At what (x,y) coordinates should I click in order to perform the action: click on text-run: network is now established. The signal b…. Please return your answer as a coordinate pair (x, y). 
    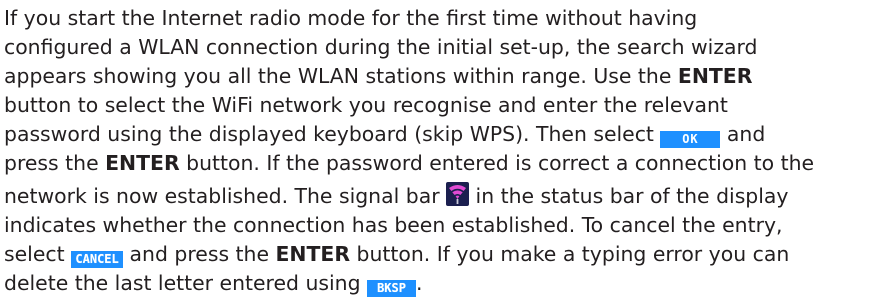
    Looking at the image, I should click on (225, 196).